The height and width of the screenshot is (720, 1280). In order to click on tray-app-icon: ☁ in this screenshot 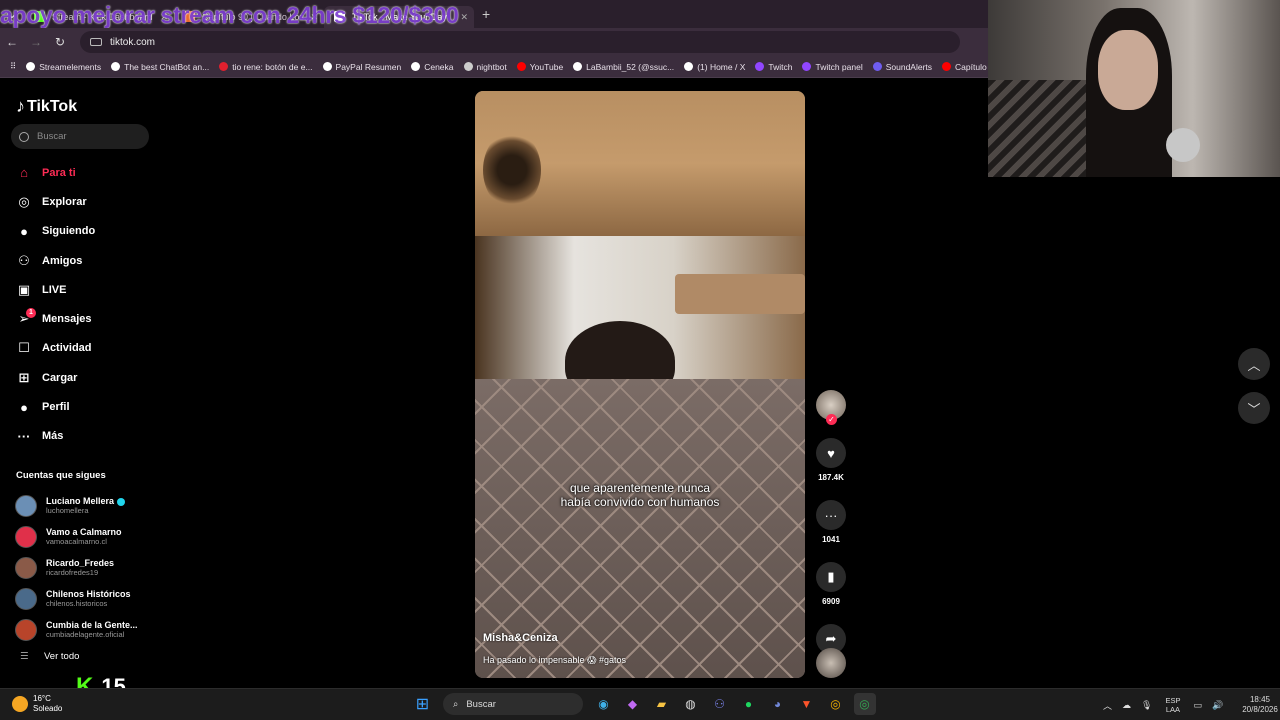, I will do `click(1126, 705)`.